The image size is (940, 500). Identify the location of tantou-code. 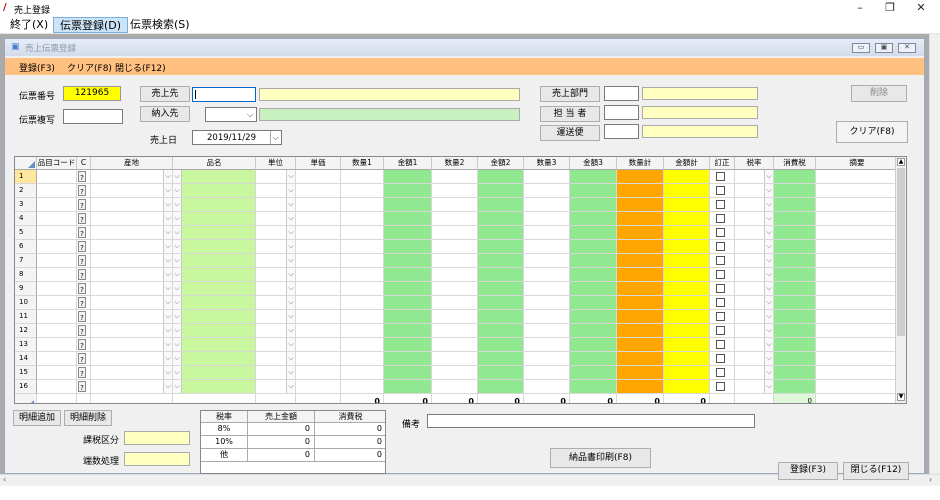
(621, 112).